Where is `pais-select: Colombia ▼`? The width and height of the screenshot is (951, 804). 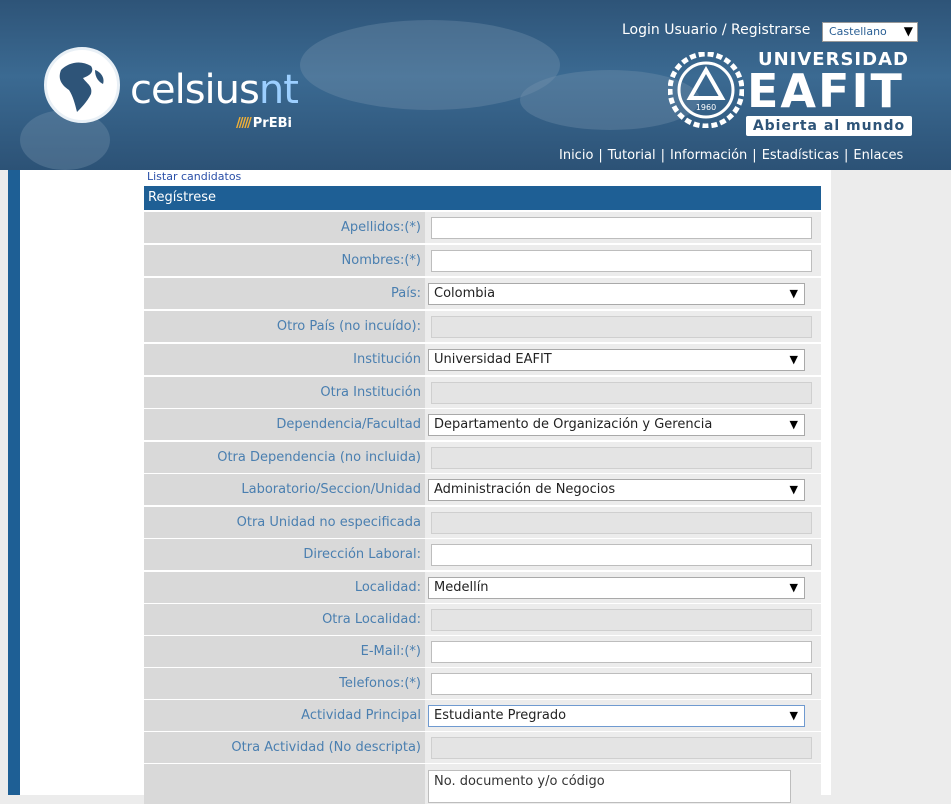 pais-select: Colombia ▼ is located at coordinates (616, 294).